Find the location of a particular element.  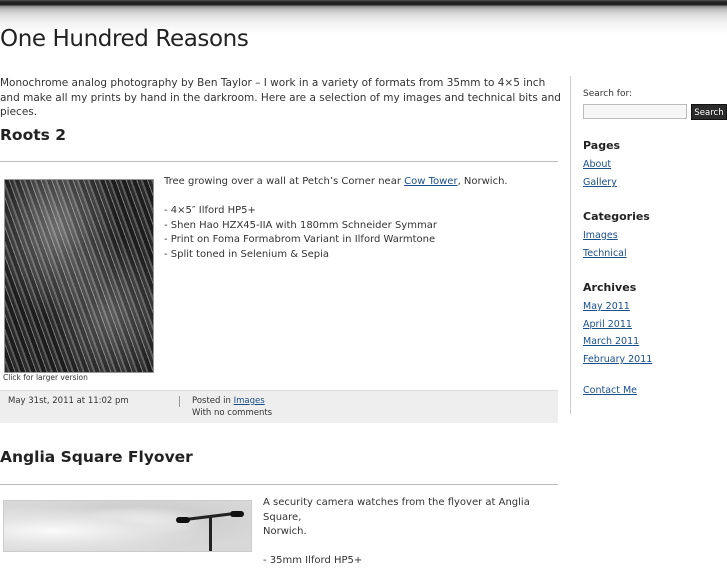

posted-in-label: Posted in is located at coordinates (211, 401).